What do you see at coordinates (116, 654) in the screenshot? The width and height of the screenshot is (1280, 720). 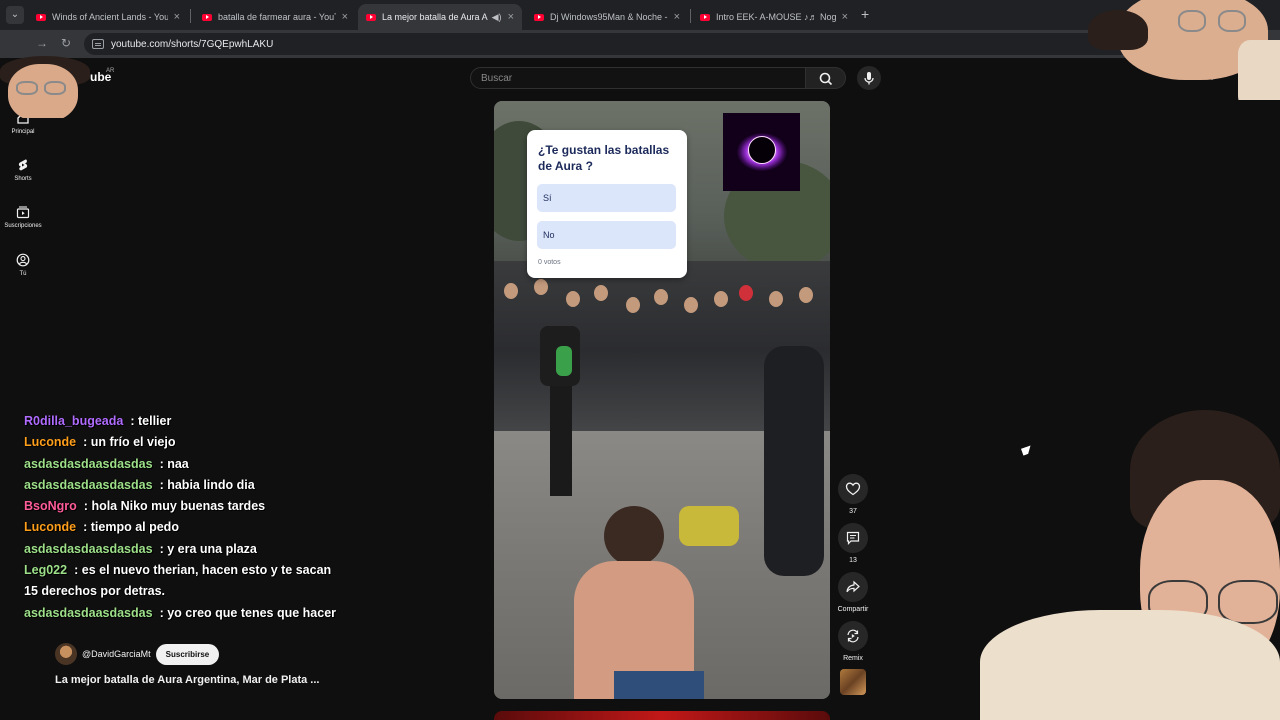 I see `channel-name: @DavidGarciaMt` at bounding box center [116, 654].